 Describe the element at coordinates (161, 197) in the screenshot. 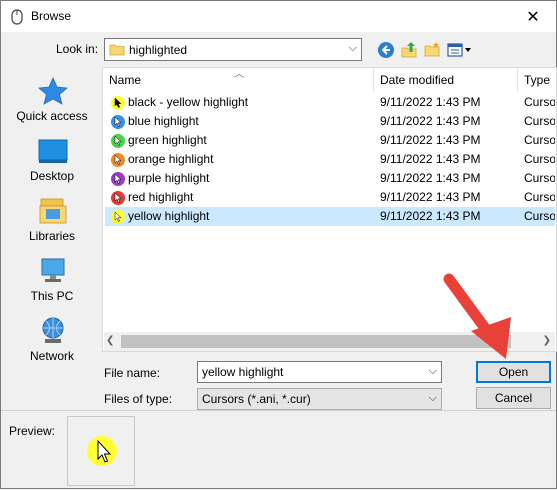

I see `file-name-cell: red highlight` at that location.